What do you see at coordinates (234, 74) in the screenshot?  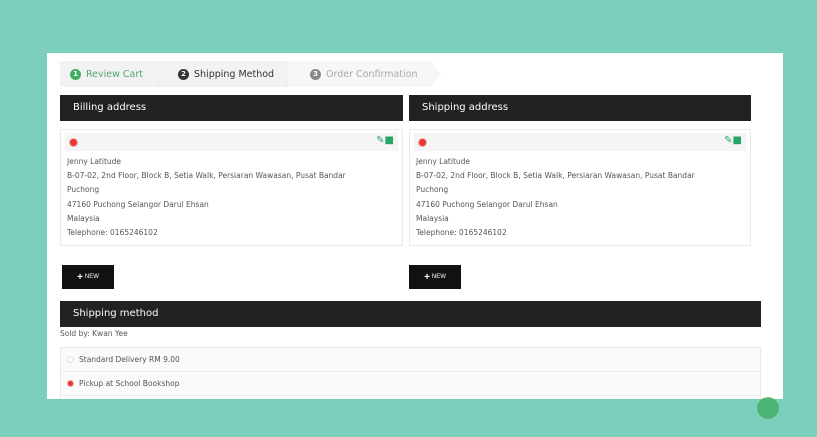 I see `step-2-label: Shipping Method` at bounding box center [234, 74].